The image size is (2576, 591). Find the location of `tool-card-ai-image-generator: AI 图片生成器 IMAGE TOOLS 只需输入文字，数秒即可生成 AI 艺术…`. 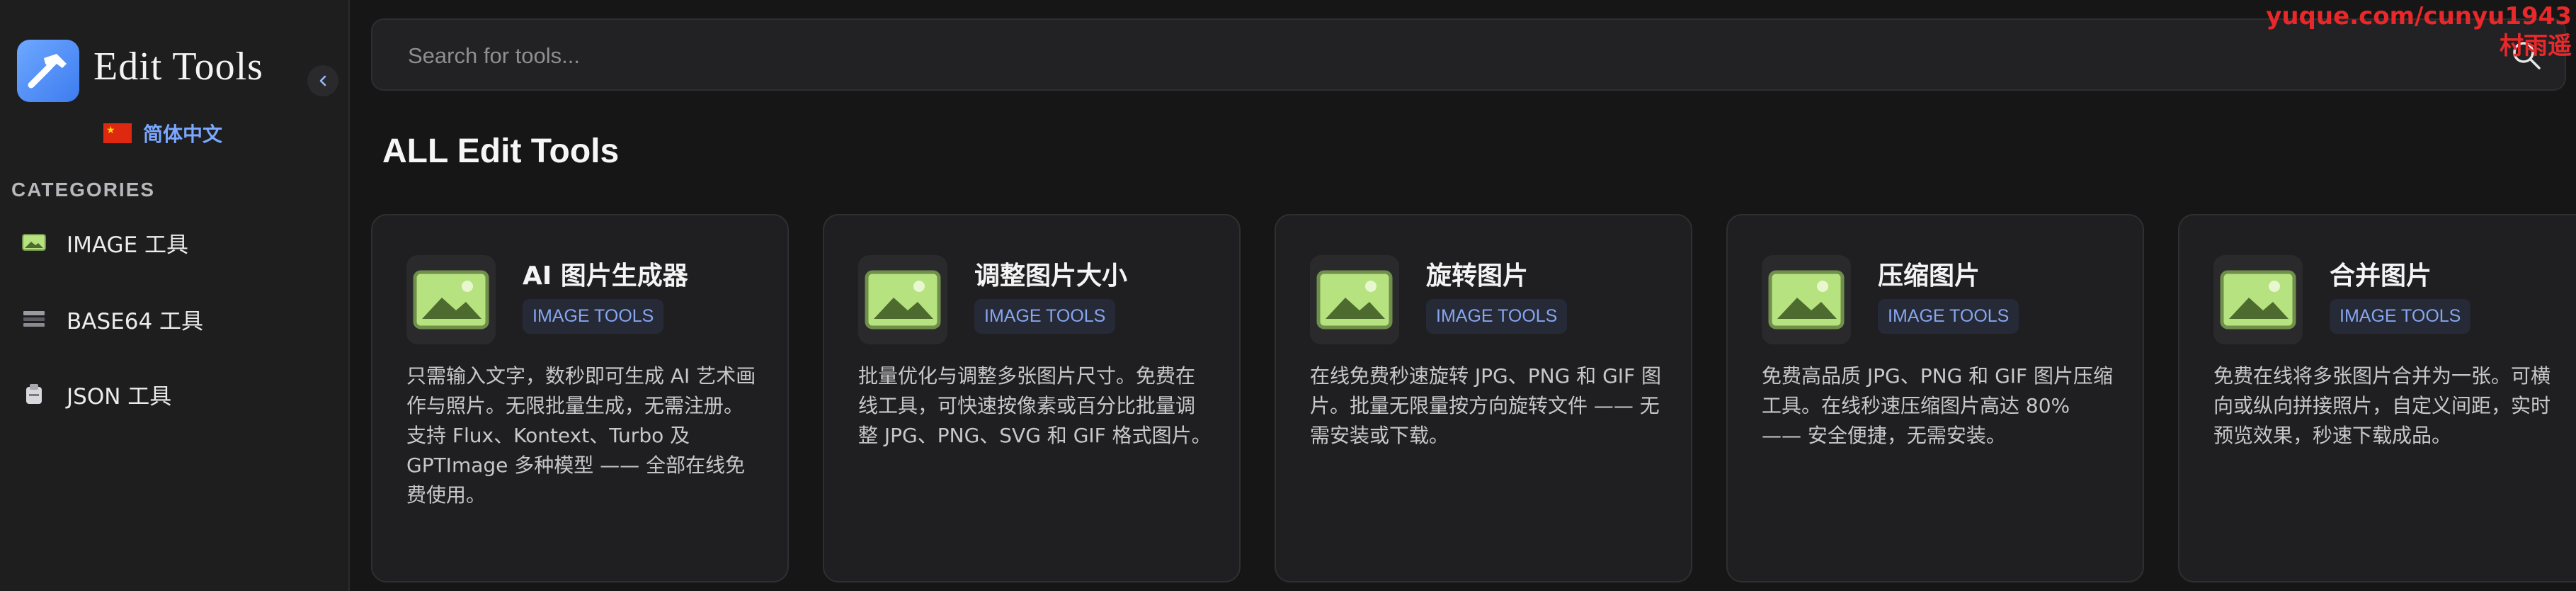

tool-card-ai-image-generator: AI 图片生成器 IMAGE TOOLS 只需输入文字，数秒即可生成 AI 艺术… is located at coordinates (580, 398).